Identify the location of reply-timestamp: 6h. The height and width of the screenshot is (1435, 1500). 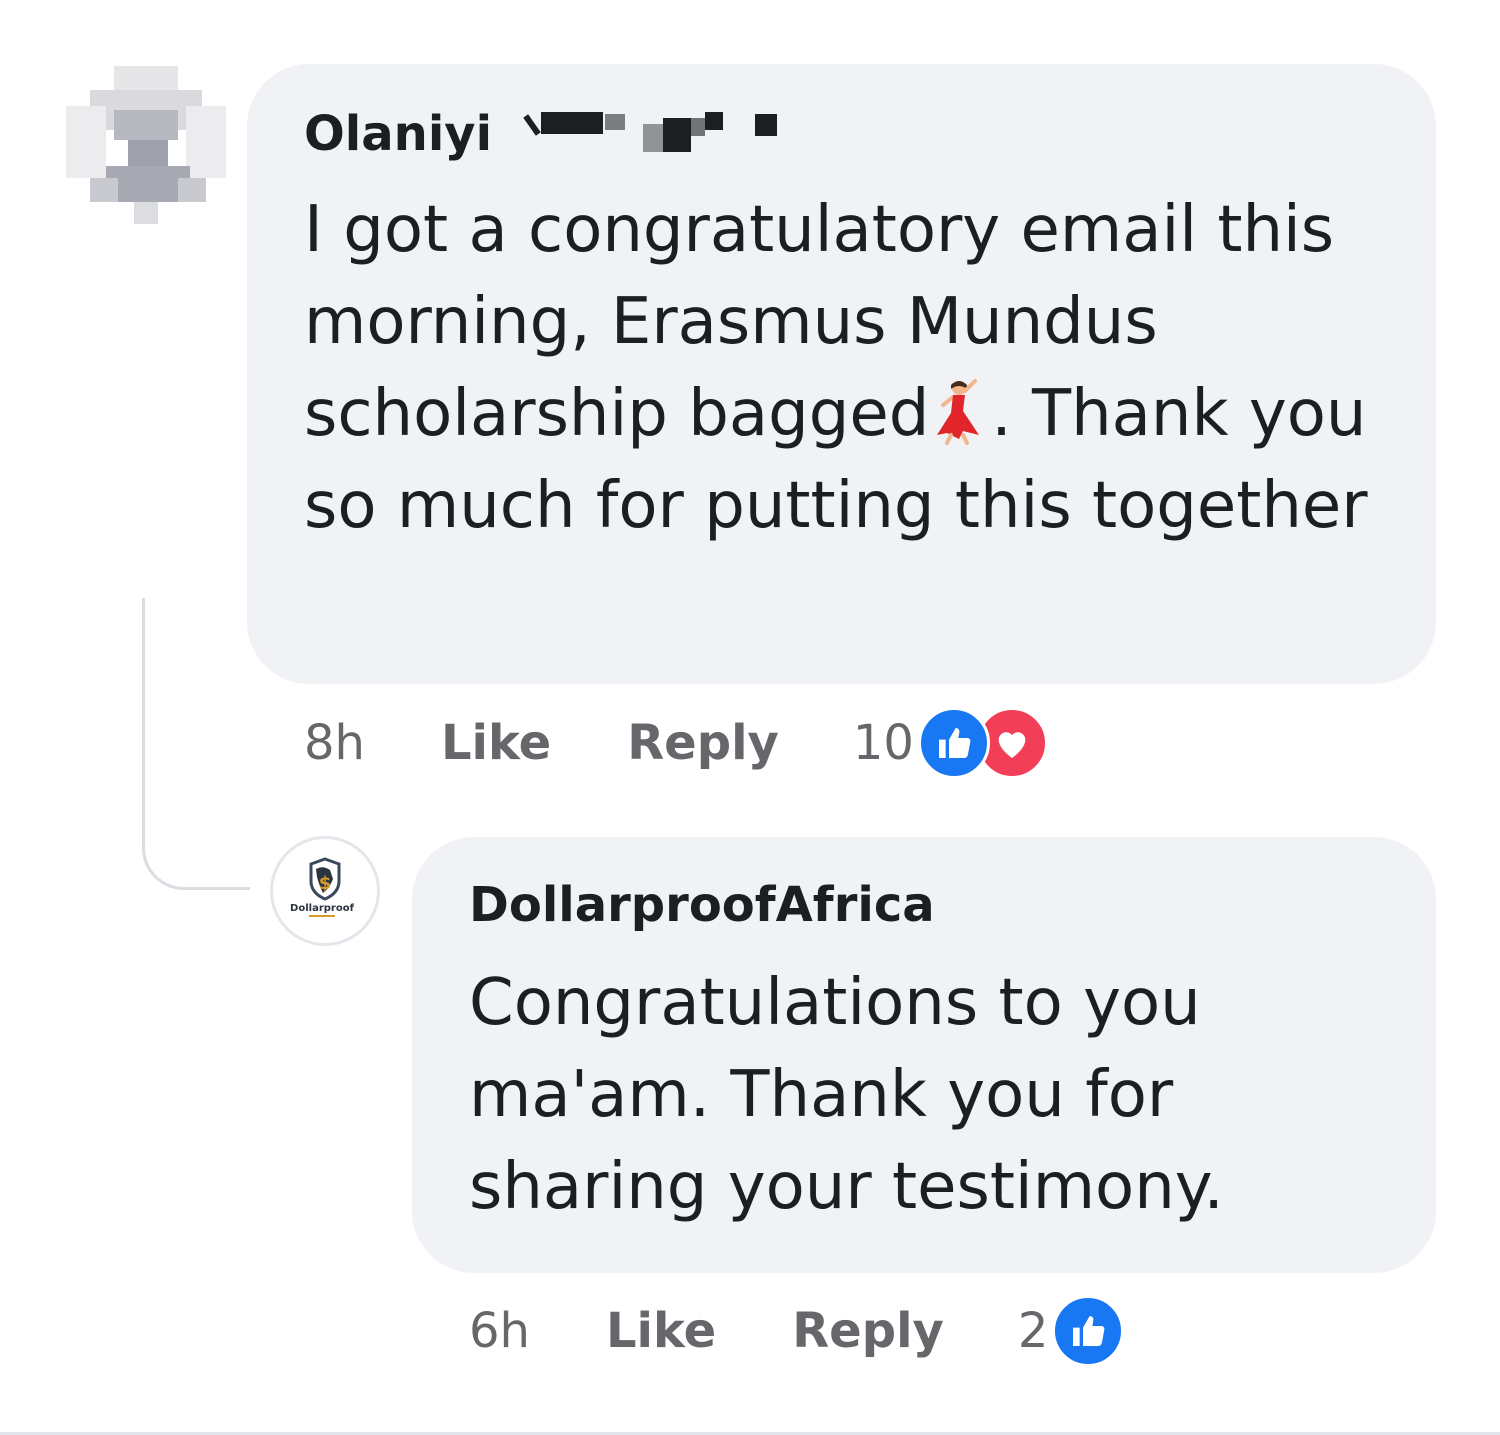
(499, 1331).